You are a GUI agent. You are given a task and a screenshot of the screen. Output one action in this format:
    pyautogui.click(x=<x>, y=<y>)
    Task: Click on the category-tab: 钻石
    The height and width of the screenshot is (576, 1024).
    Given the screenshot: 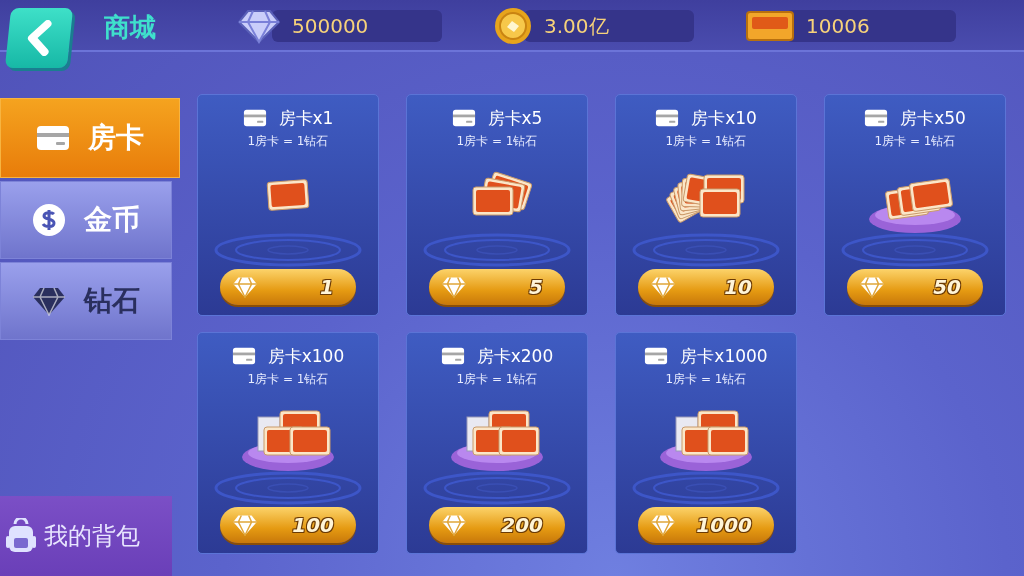 What is the action you would take?
    pyautogui.click(x=86, y=301)
    